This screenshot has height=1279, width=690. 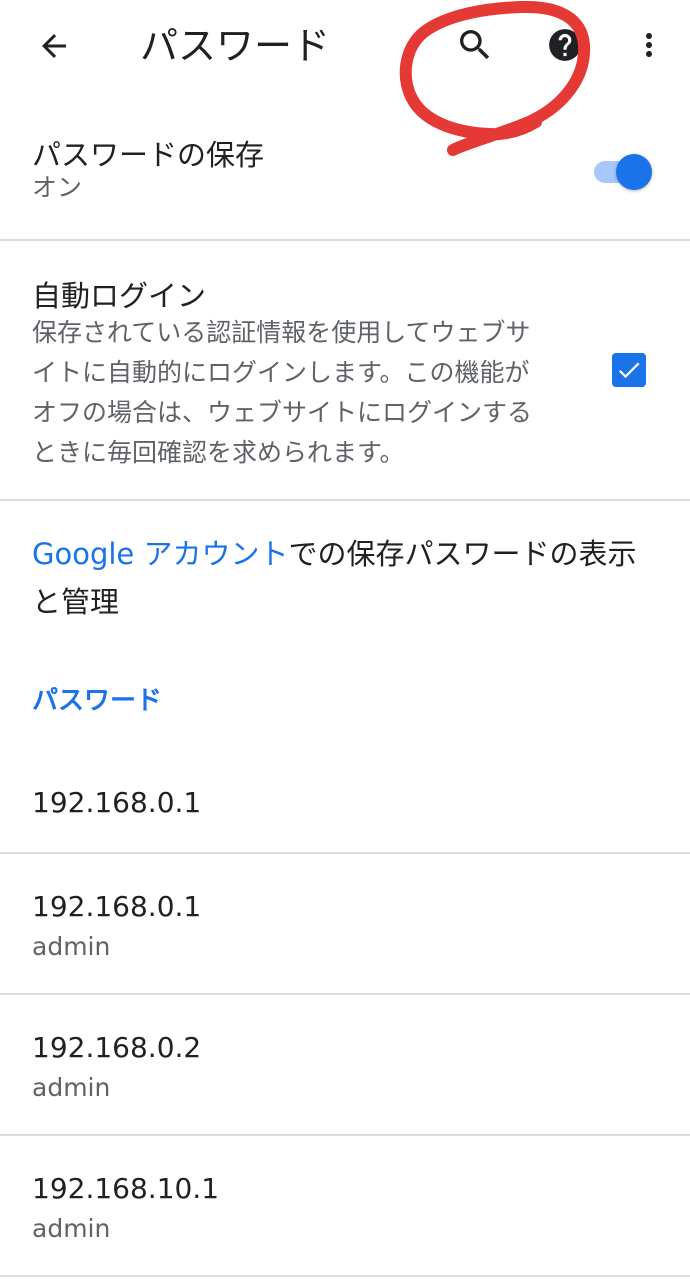 I want to click on description-line: 保存されている認証情報を使用してウェブサ, so click(x=281, y=332).